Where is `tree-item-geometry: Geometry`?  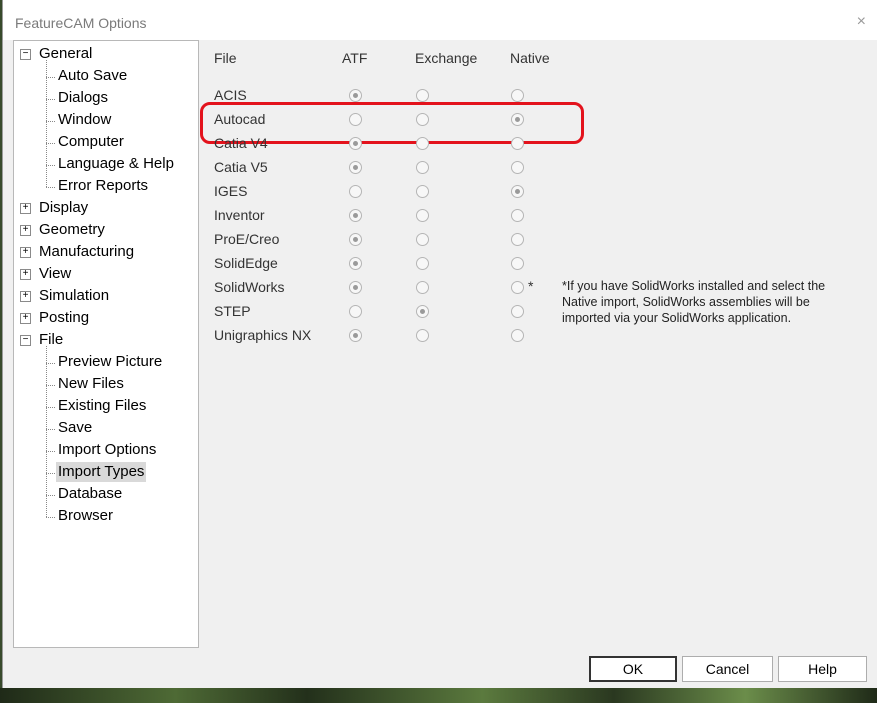
tree-item-geometry: Geometry is located at coordinates (72, 230).